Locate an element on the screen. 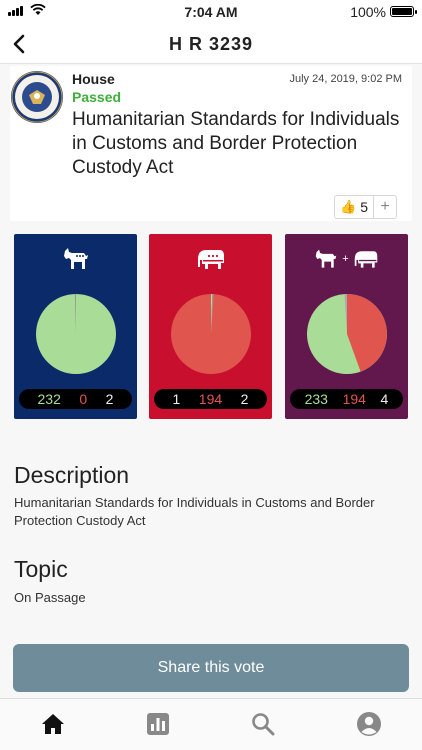  topic-heading: Topic is located at coordinates (41, 569).